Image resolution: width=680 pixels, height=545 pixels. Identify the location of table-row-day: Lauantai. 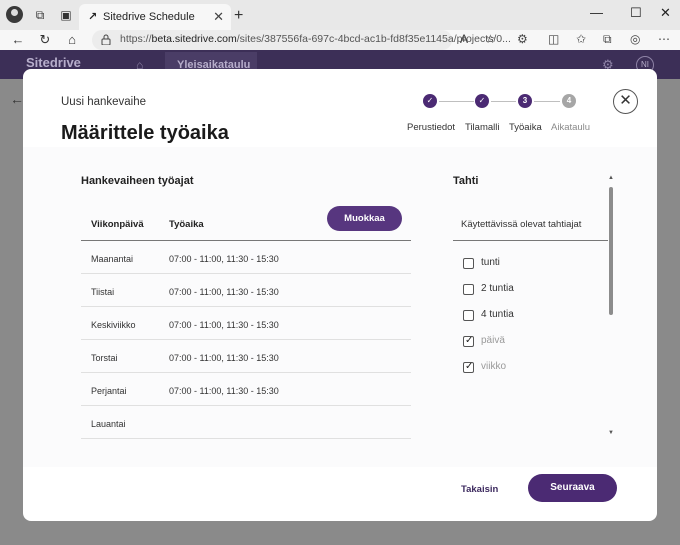
(108, 424).